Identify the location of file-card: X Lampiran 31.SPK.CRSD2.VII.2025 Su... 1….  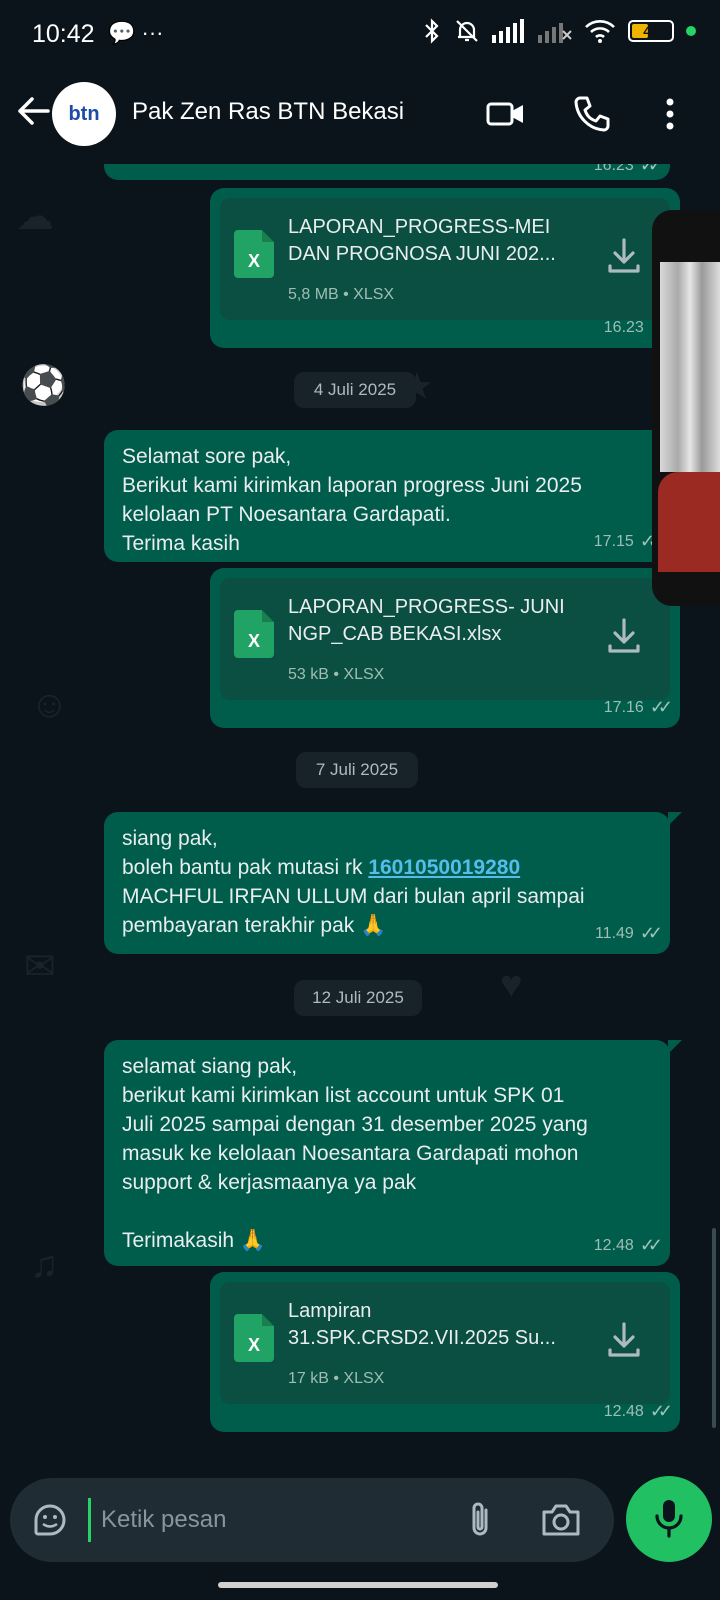
(445, 1343).